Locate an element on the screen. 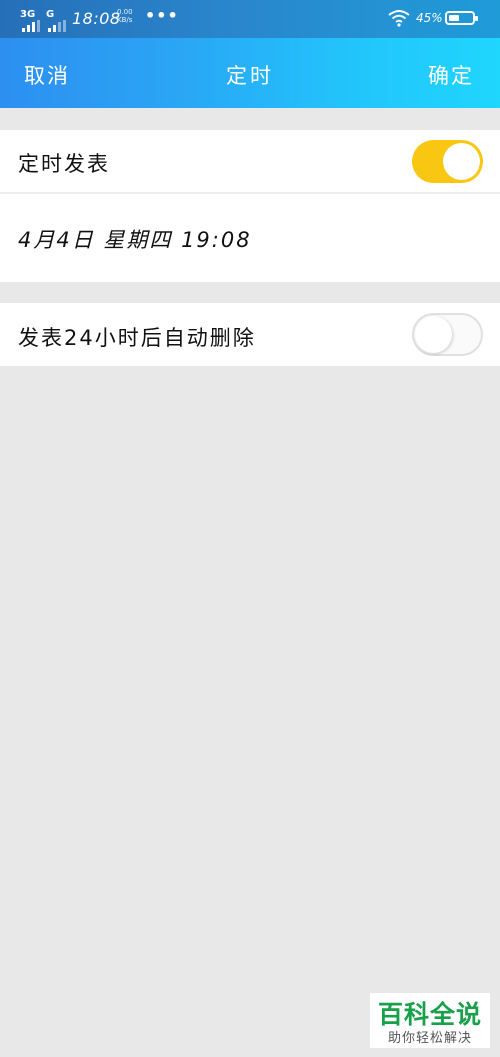 This screenshot has height=1057, width=500. datetime-row: 4月4日 星期四 19:08 is located at coordinates (250, 238).